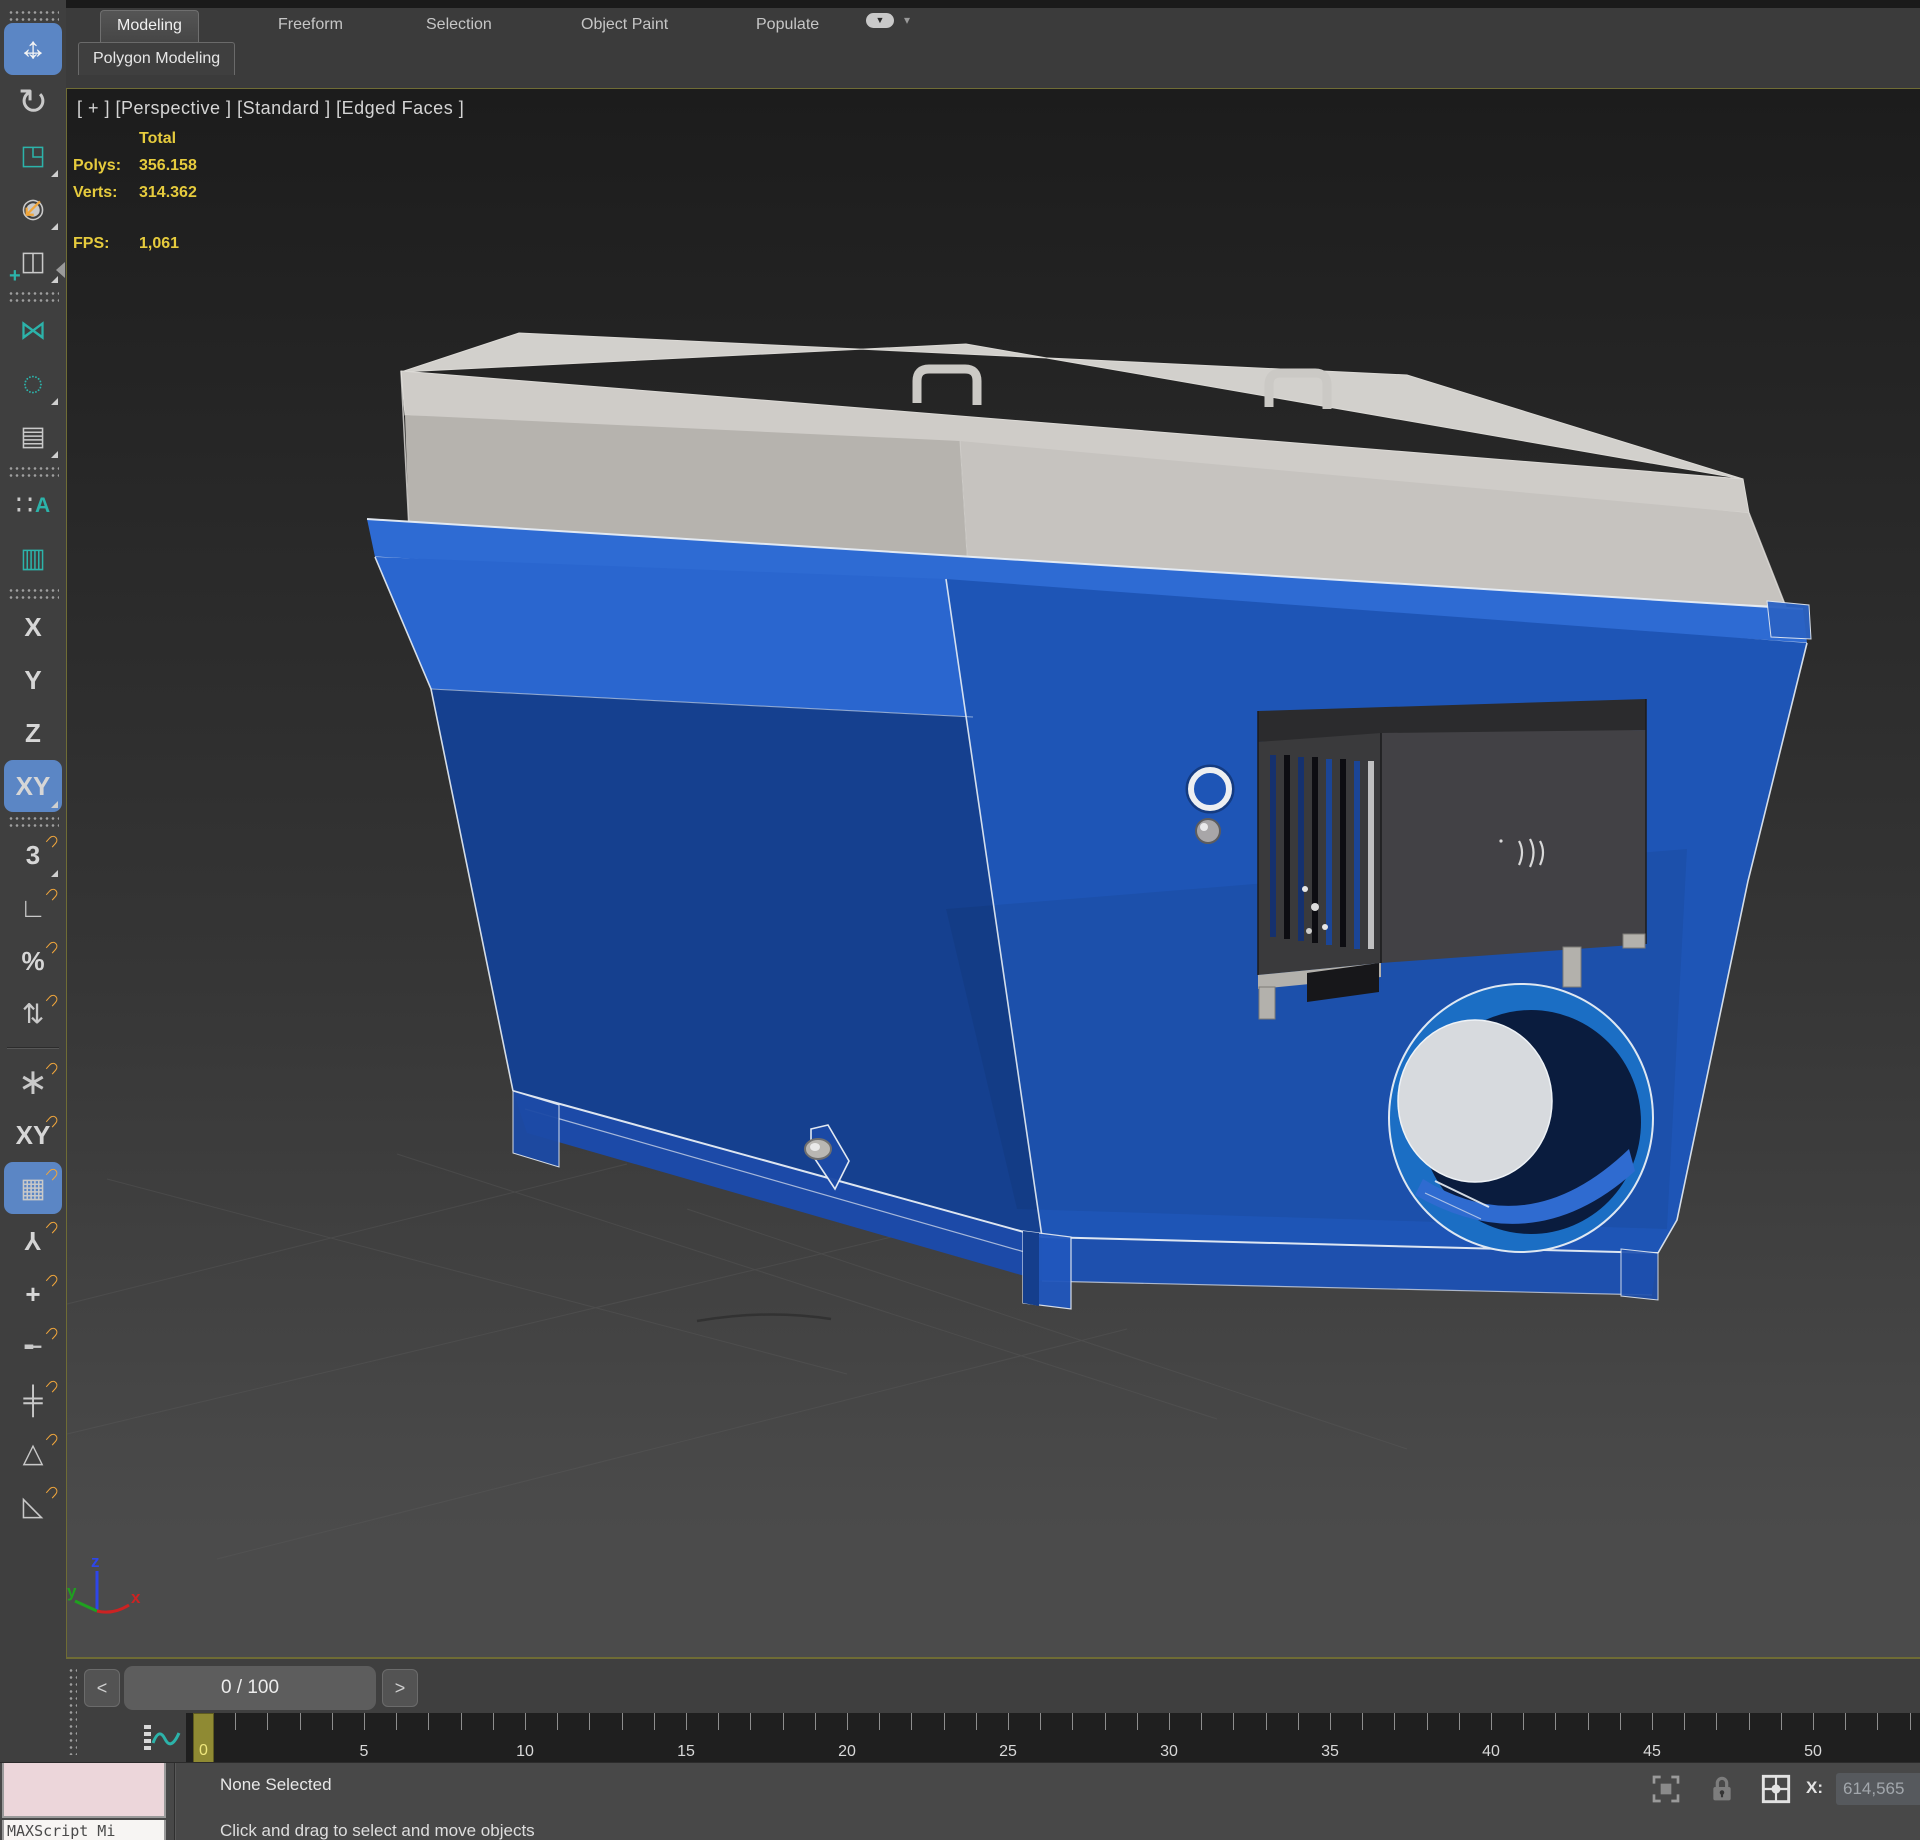 The image size is (1920, 1840). Describe the element at coordinates (157, 58) in the screenshot. I see `tab-polygon-modeling: Polygon Modeling` at that location.